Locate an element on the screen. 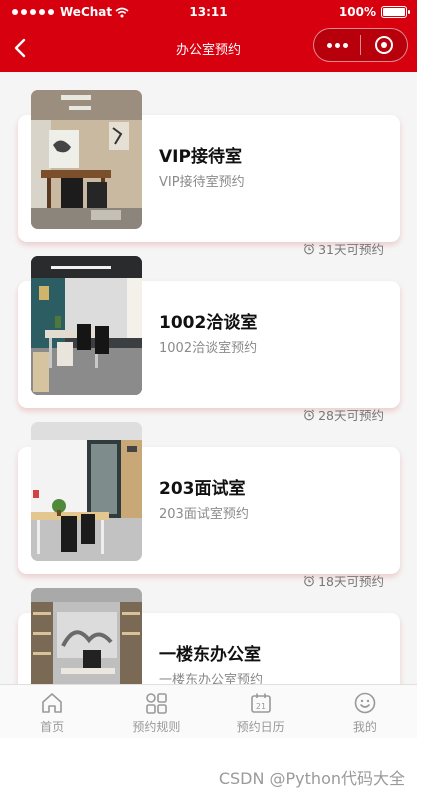 Image resolution: width=421 pixels, height=795 pixels. tab-home-label: 首页 is located at coordinates (52, 727).